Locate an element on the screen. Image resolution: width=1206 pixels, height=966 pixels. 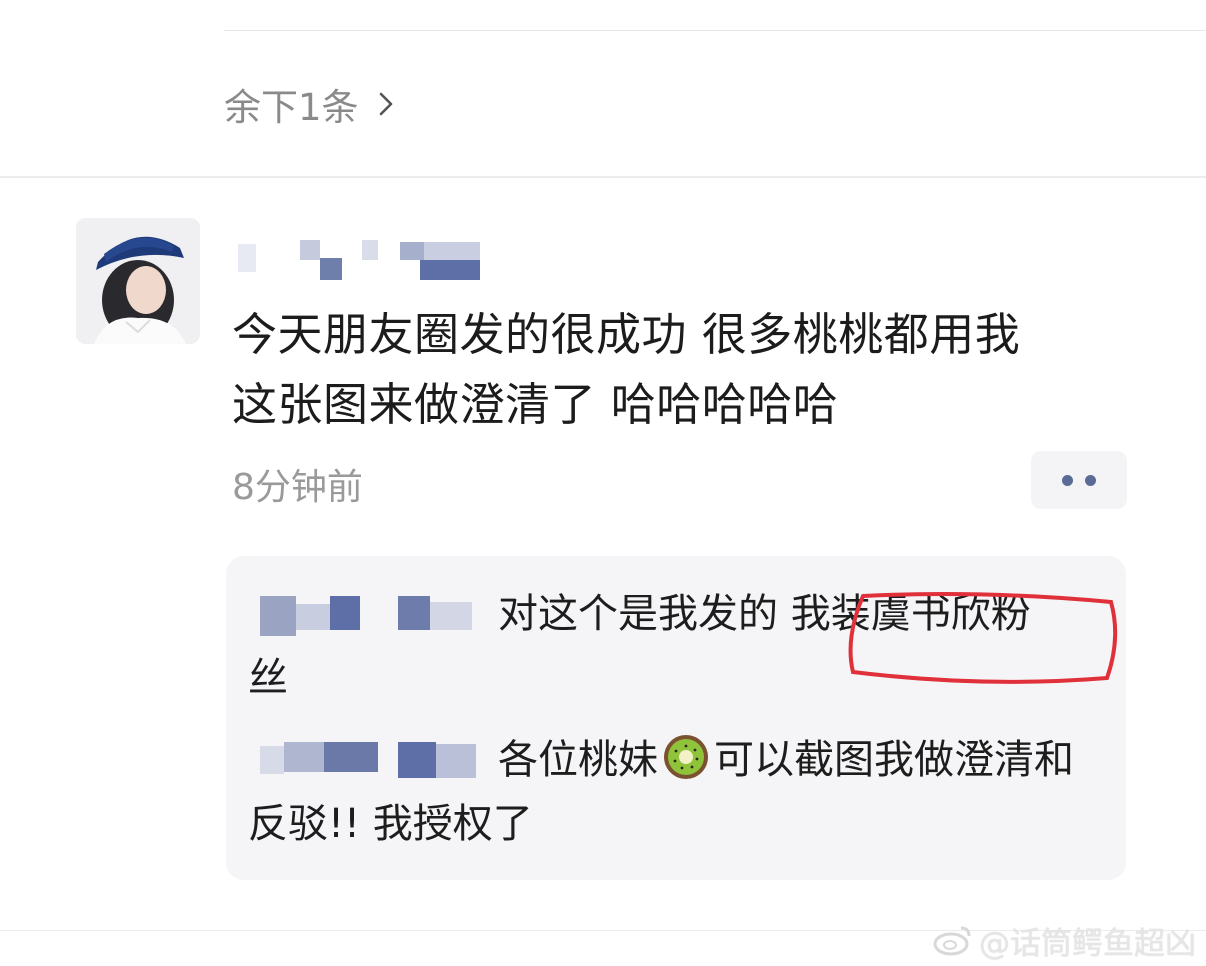
comment-item: 各位桃妹 可以截图我做澄清和反驳!! 我授权了 is located at coordinates (678, 792).